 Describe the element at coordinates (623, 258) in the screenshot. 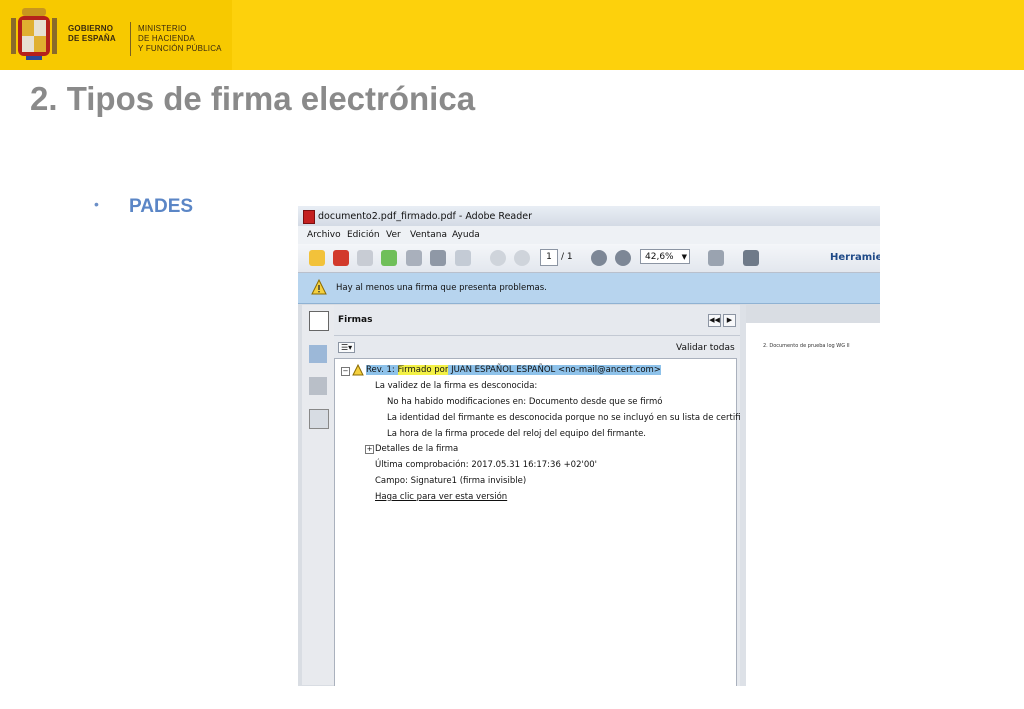

I see `zoom-in-icon` at that location.